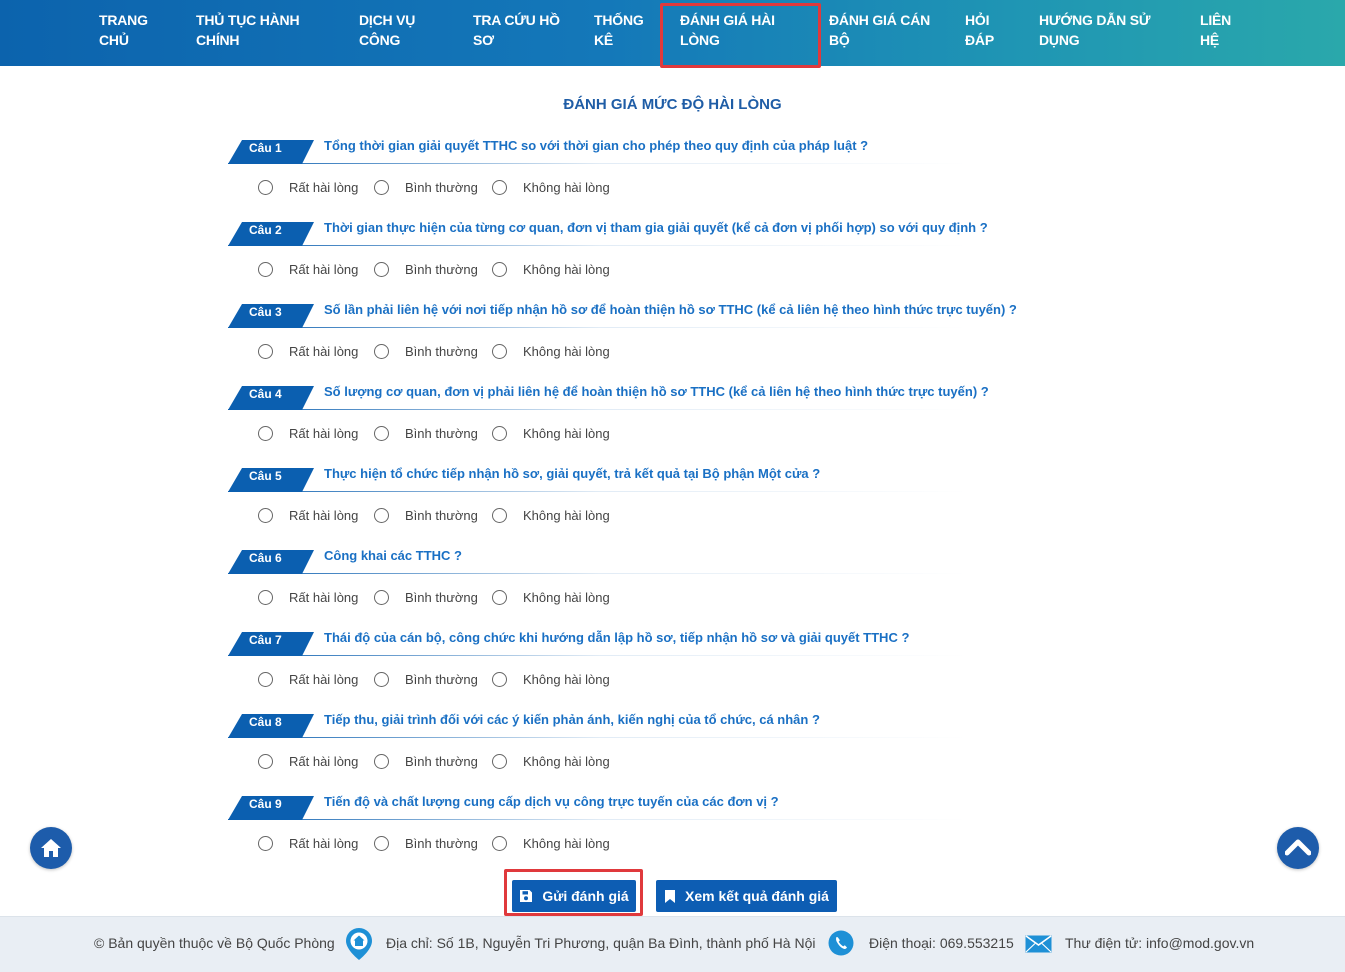 The height and width of the screenshot is (972, 1345). I want to click on nav-item-public-services: DỊCH VỤ CÔNG, so click(387, 30).